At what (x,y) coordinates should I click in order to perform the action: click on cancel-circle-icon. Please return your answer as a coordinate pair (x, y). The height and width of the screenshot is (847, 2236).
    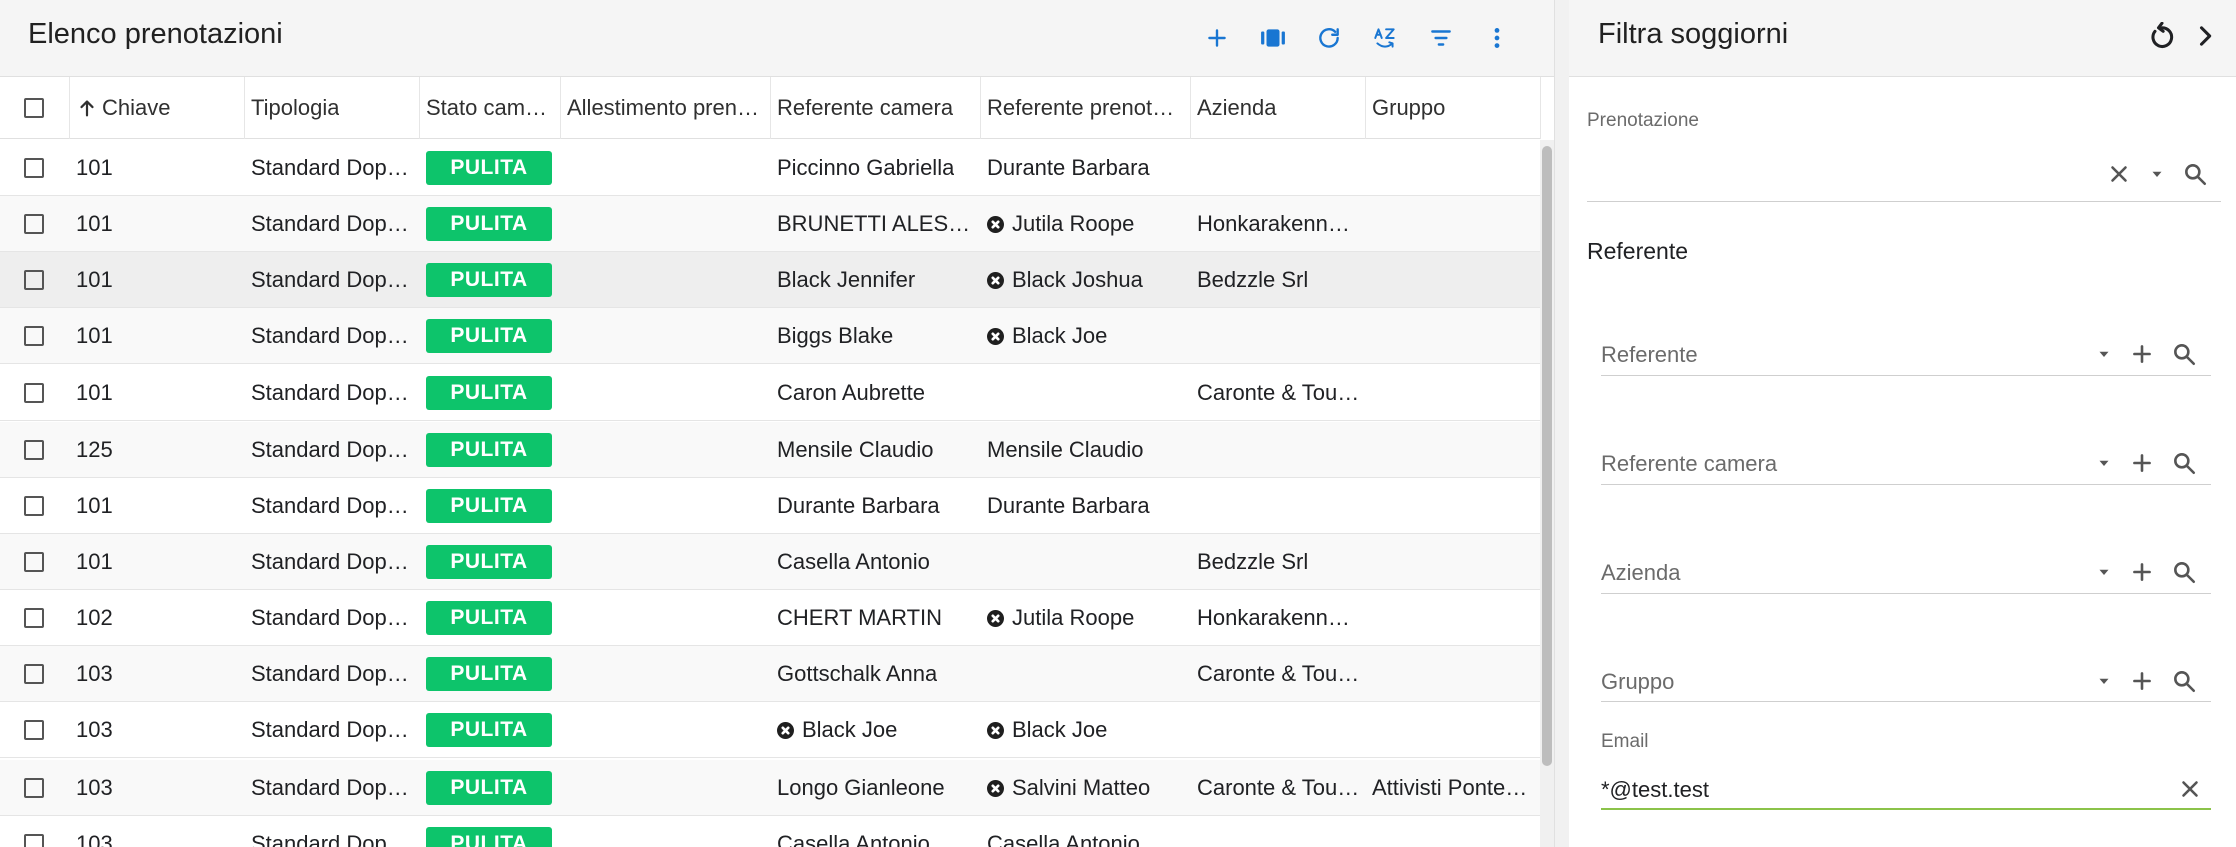
    Looking at the image, I should click on (785, 730).